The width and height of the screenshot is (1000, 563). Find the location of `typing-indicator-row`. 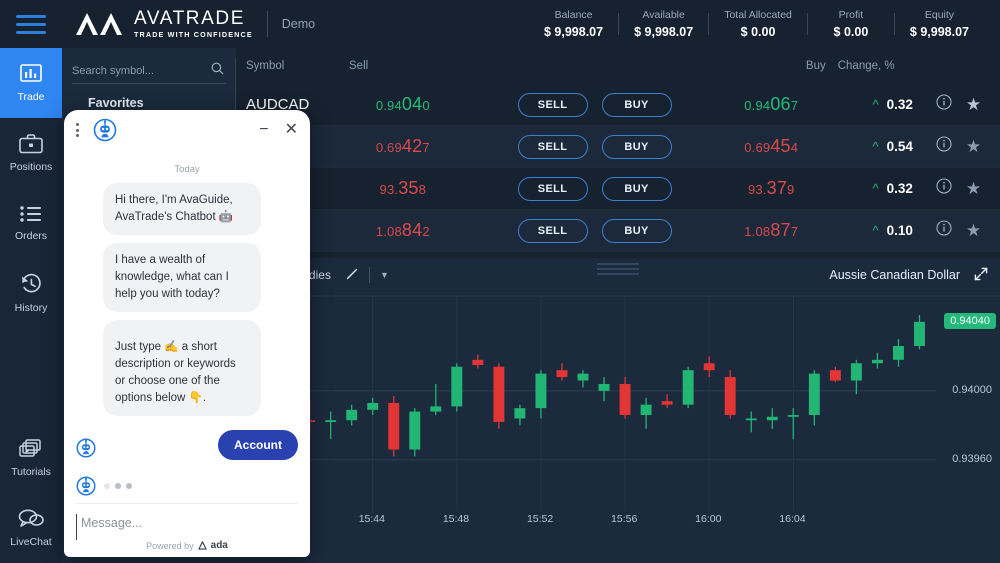

typing-indicator-row is located at coordinates (187, 486).